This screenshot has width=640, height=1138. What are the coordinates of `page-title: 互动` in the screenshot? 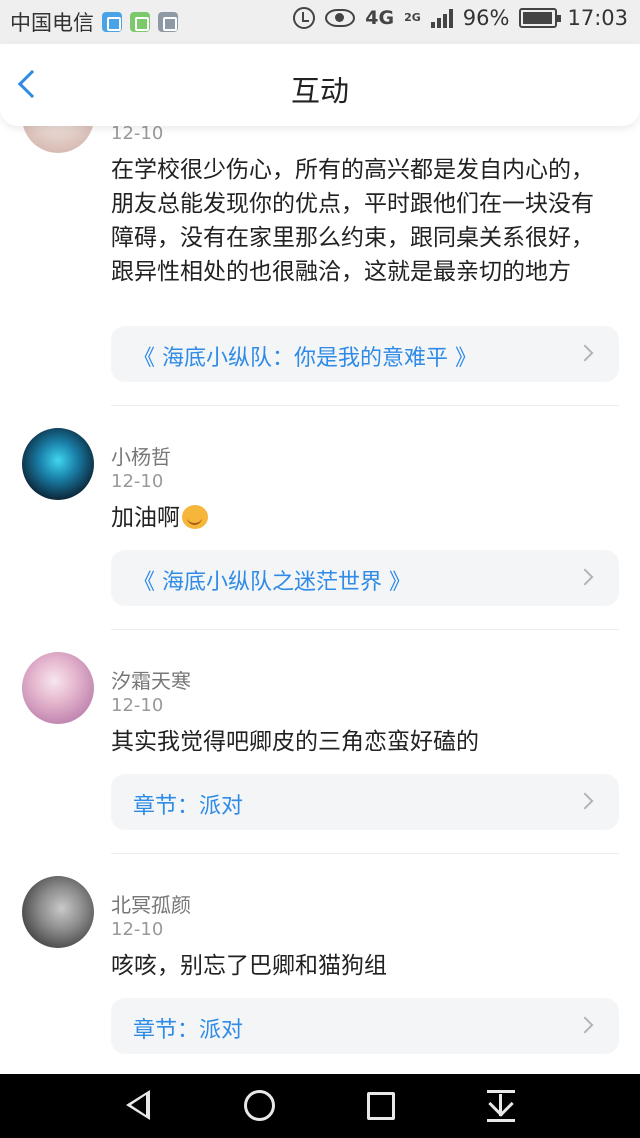 It's located at (319, 91).